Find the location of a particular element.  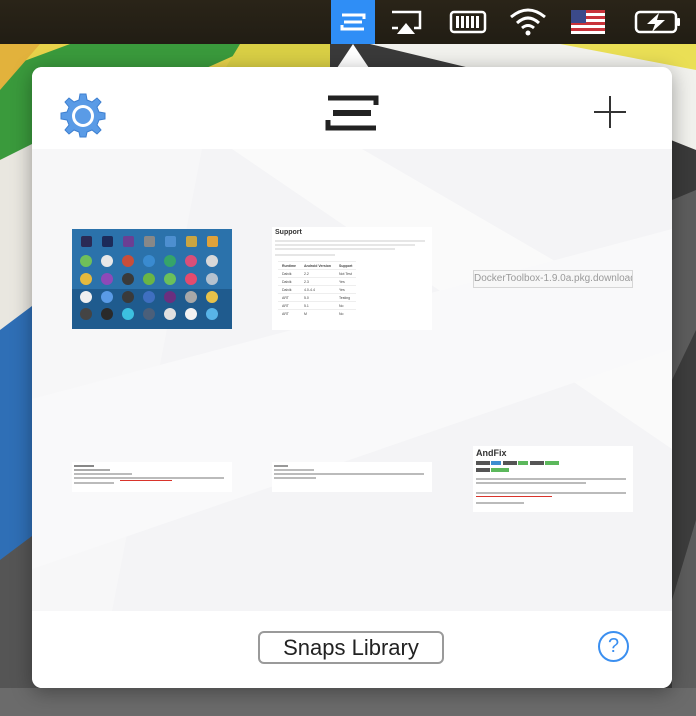

wifi-button is located at coordinates (528, 22).